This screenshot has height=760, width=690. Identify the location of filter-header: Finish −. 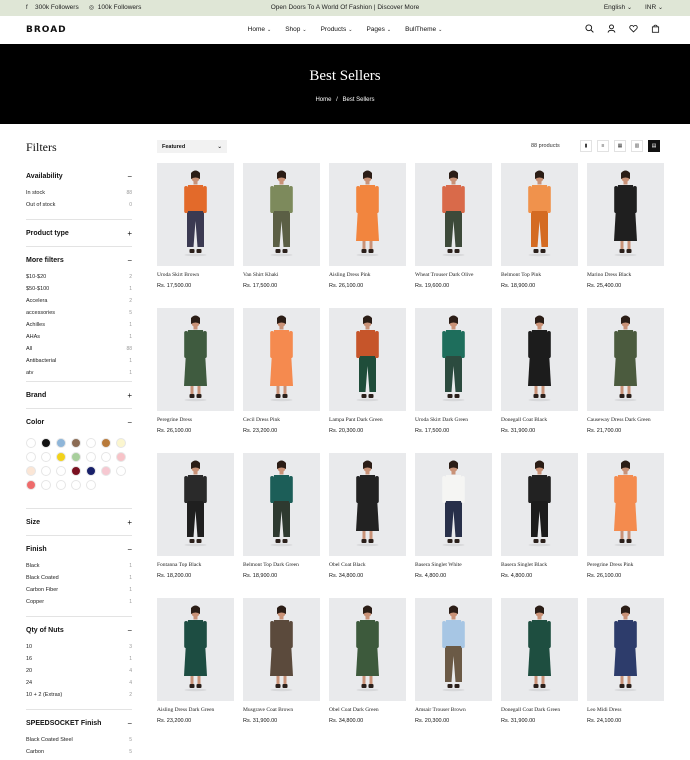
(79, 549).